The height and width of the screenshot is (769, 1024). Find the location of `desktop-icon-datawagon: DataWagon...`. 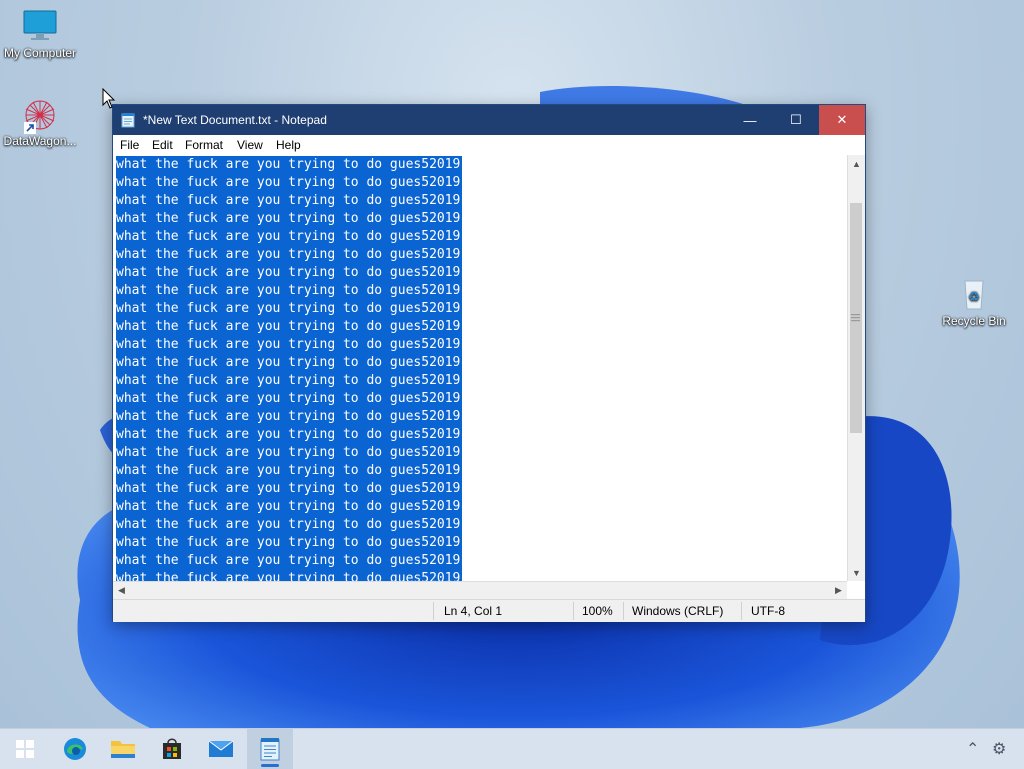

desktop-icon-datawagon: DataWagon... is located at coordinates (40, 122).